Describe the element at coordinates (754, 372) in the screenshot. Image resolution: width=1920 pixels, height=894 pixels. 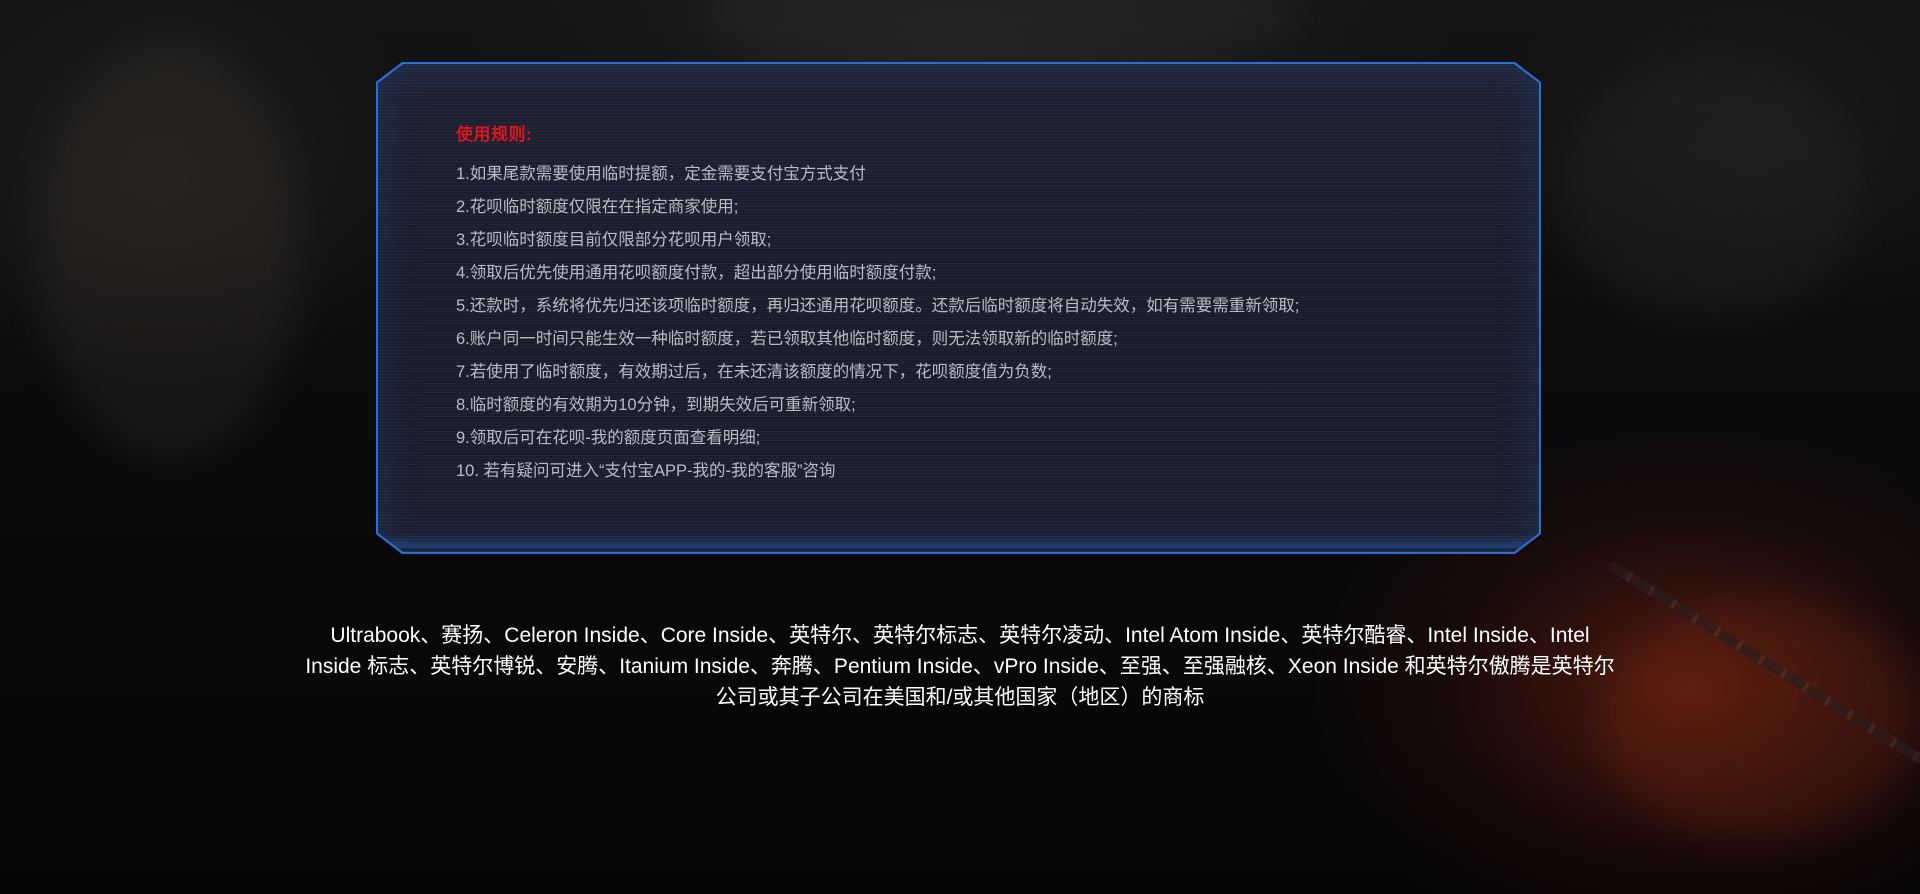
I see `rule-item: 7.若使用了临时额度，有效期过后，在未还清该额度的情况下，花呗额度值为负数;` at that location.